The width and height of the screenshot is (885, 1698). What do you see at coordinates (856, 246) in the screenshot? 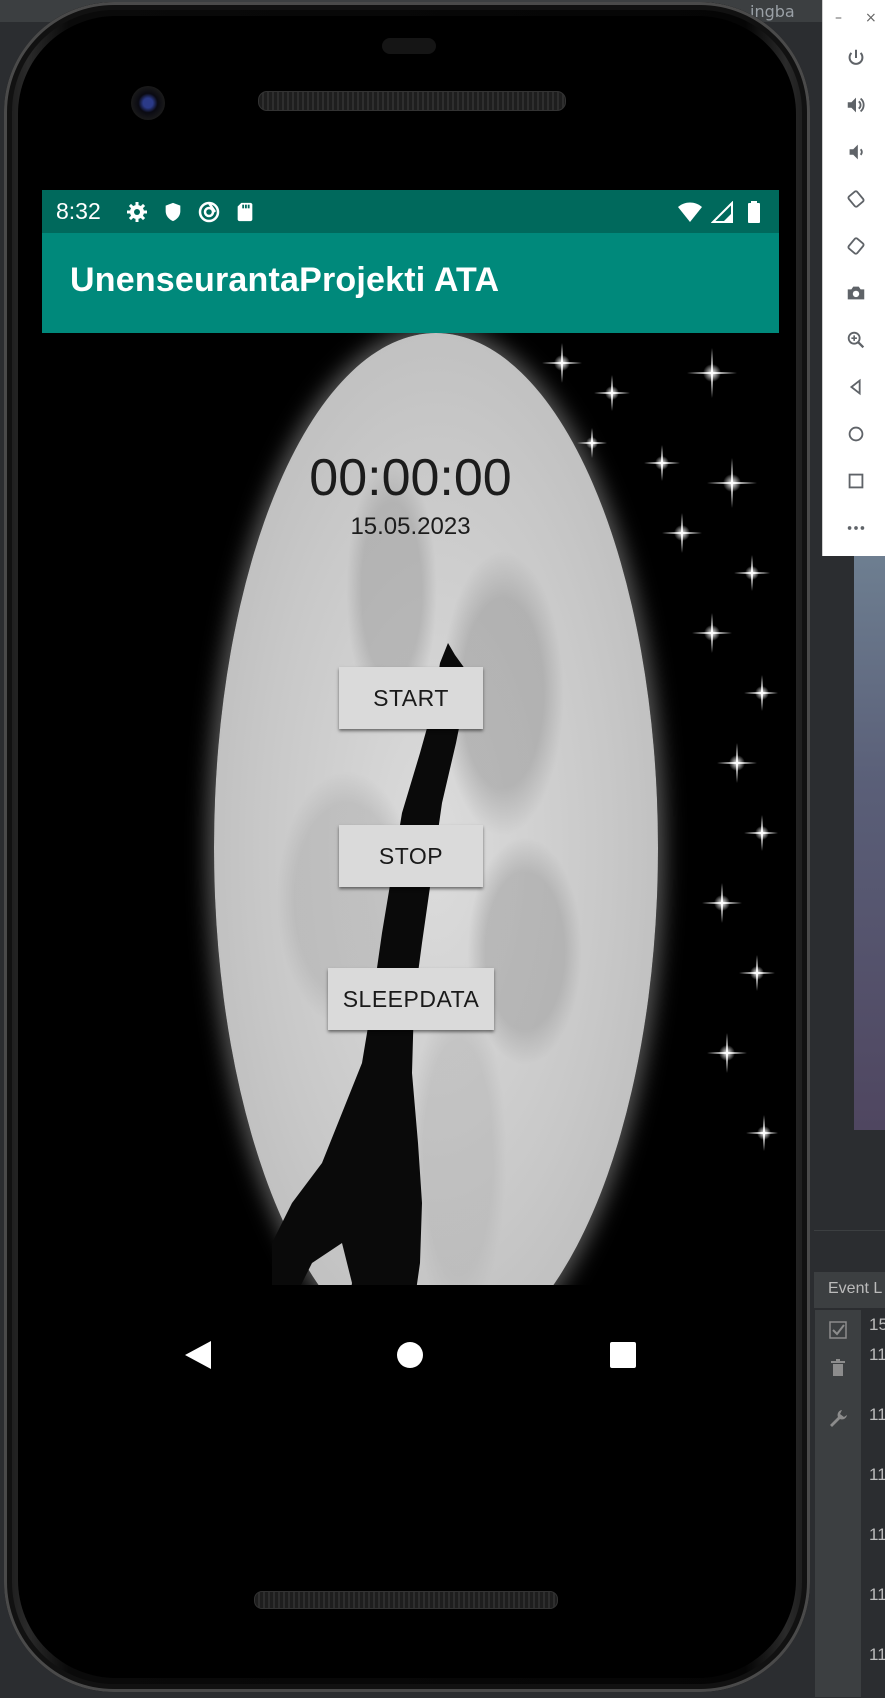
I see `rotate-right-icon` at bounding box center [856, 246].